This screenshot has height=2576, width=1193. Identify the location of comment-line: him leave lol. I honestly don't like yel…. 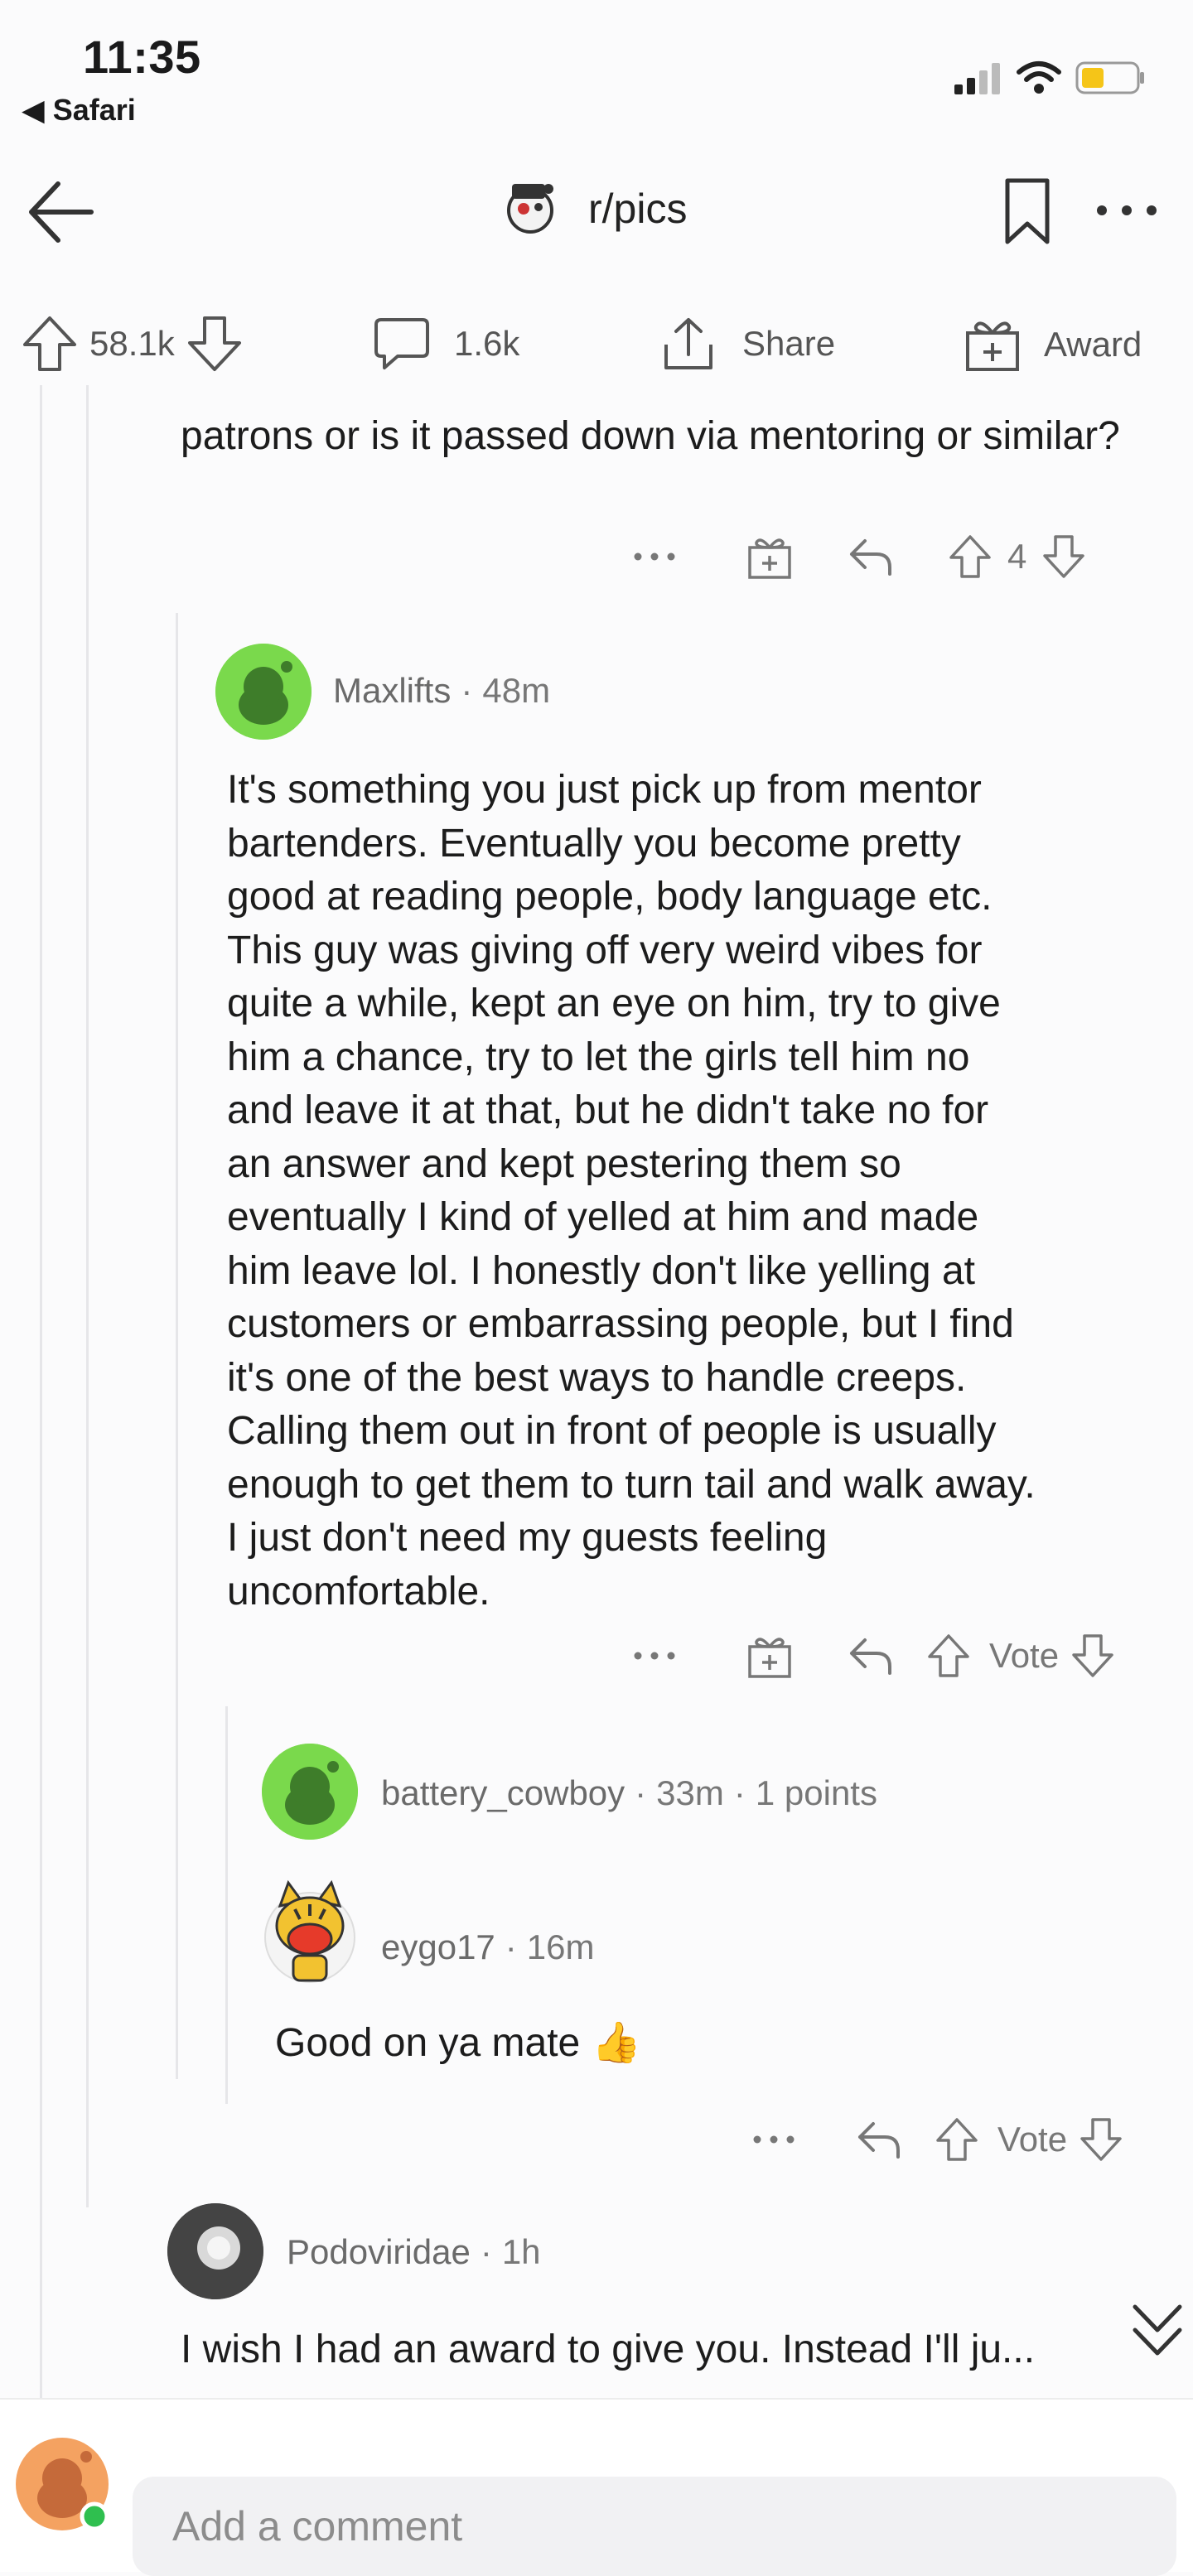
(601, 1271).